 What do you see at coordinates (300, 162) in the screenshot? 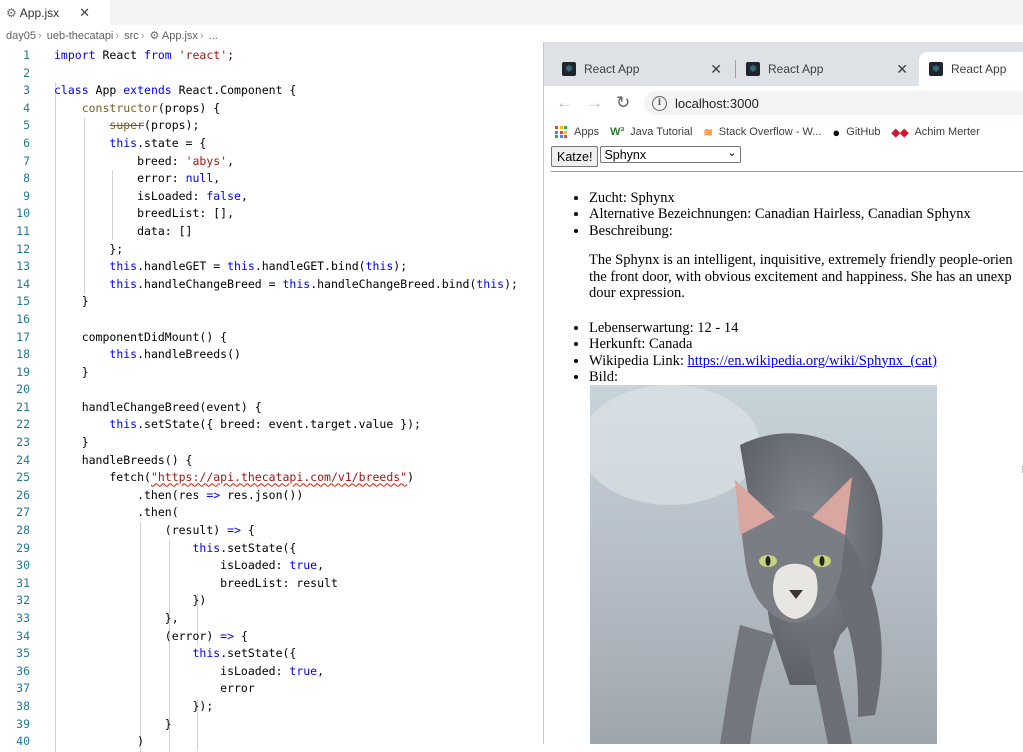
I see `code-line: 7 breed: 'abys',` at bounding box center [300, 162].